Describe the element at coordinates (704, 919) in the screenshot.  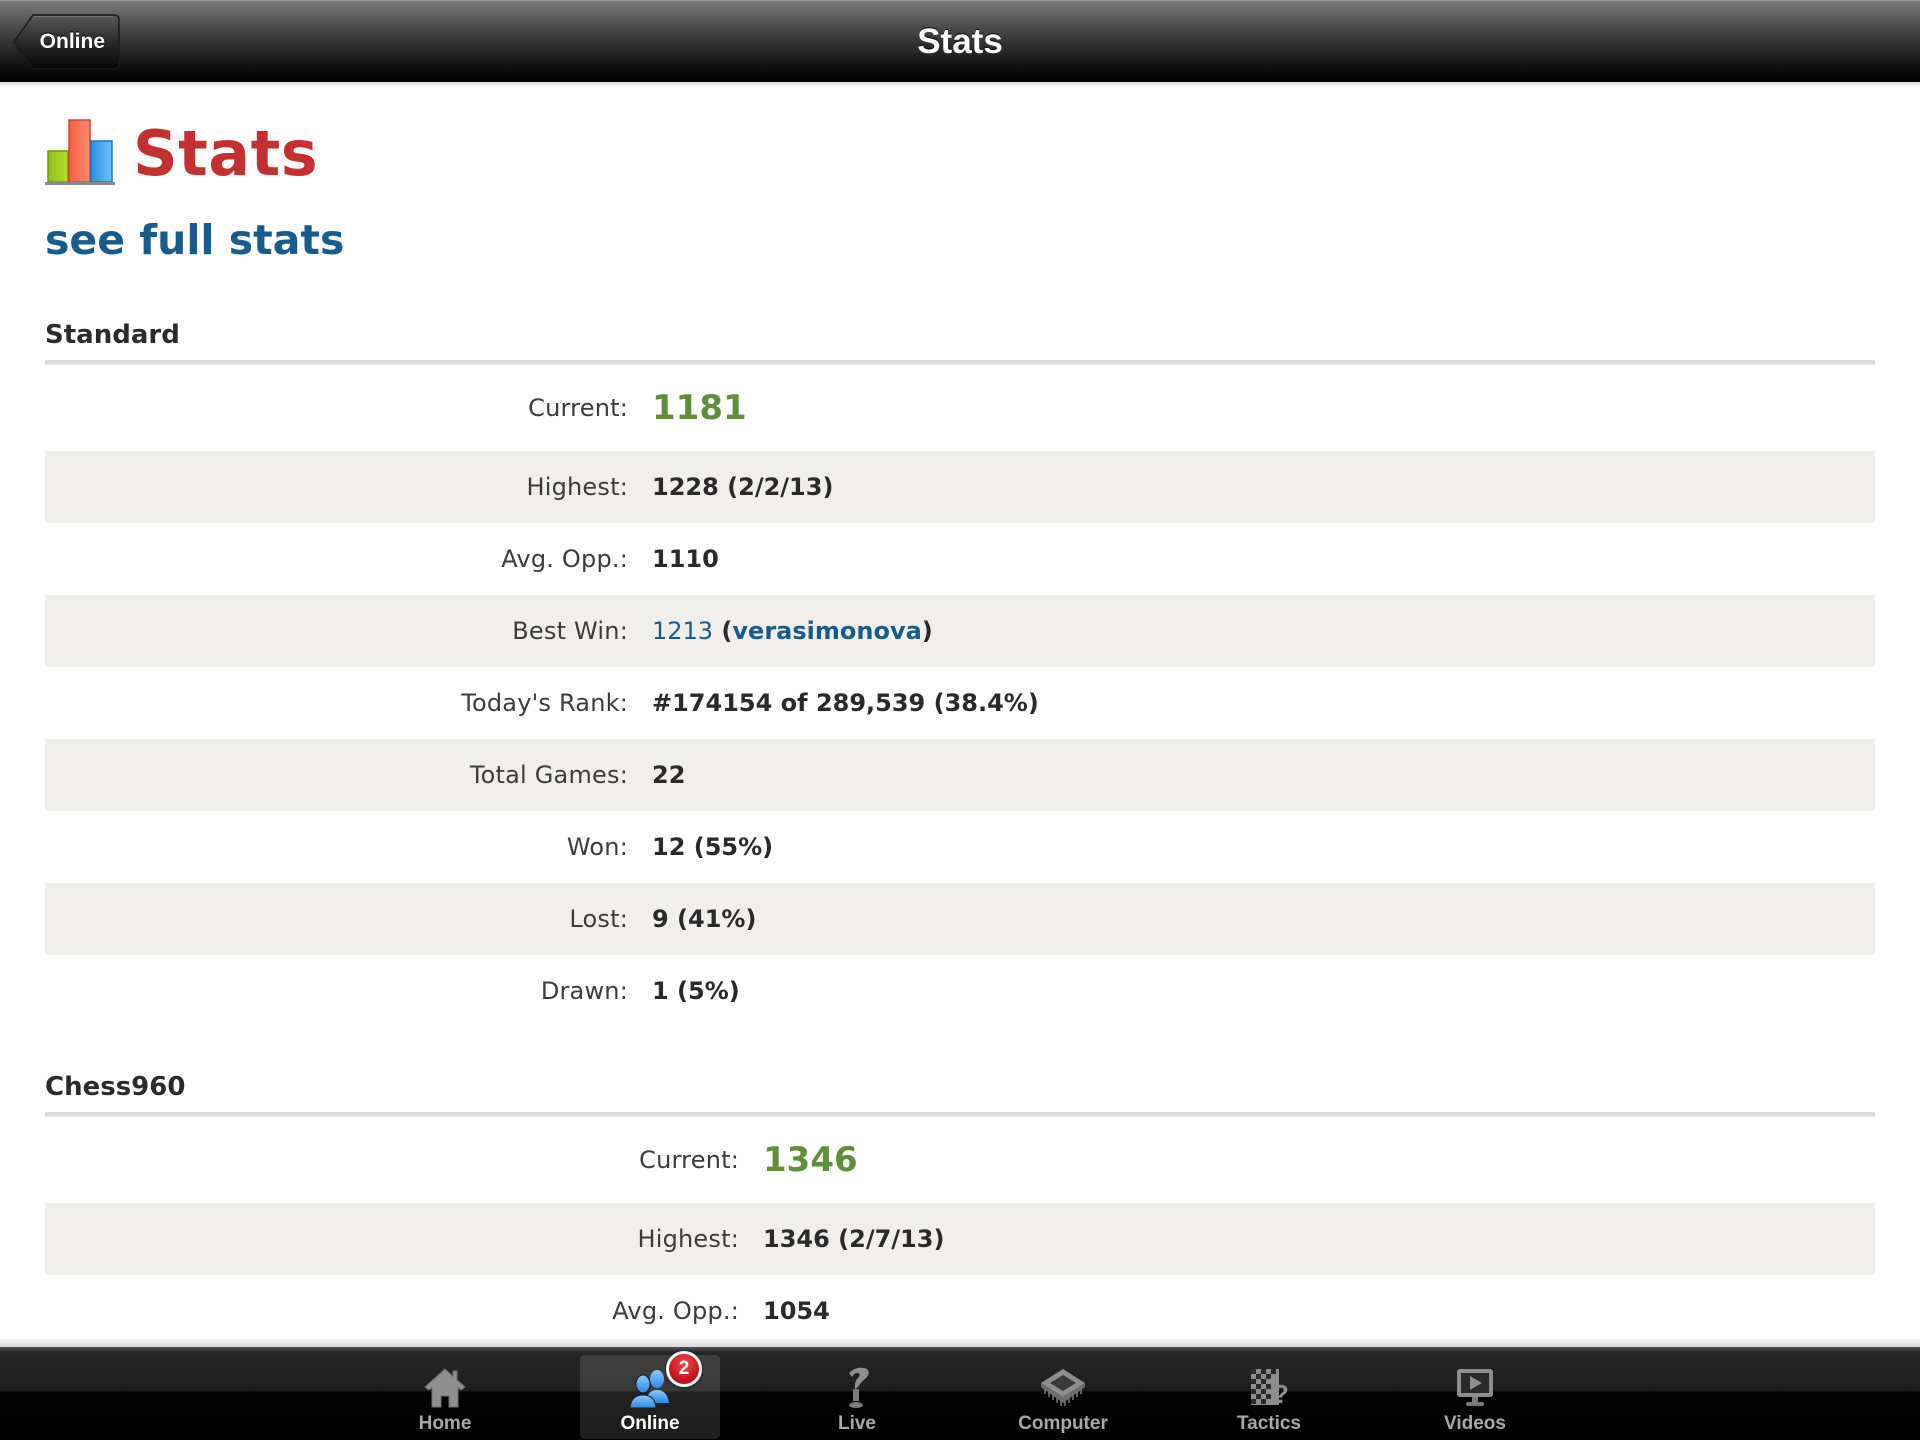
I see `stat-value: 9 (41%)` at that location.